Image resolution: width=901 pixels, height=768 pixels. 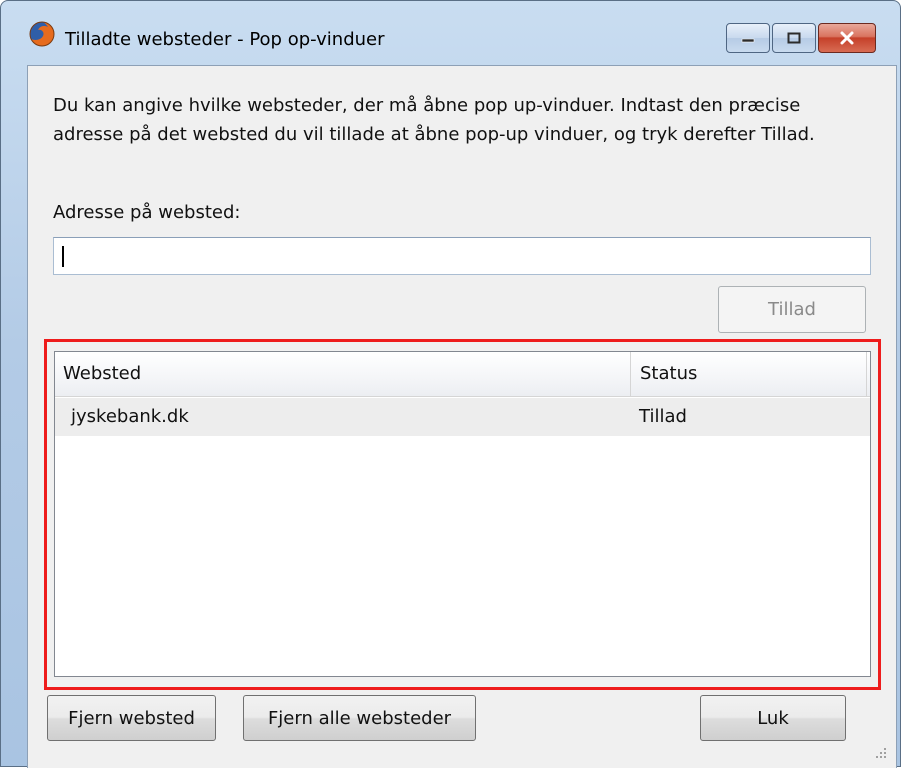 I want to click on text-caret, so click(x=63, y=256).